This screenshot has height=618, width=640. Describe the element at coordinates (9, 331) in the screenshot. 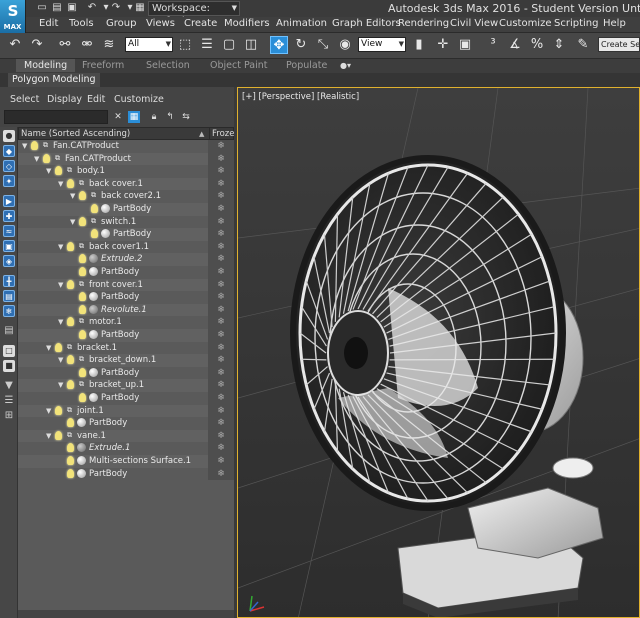

I see `display-all-icon: ▤` at that location.